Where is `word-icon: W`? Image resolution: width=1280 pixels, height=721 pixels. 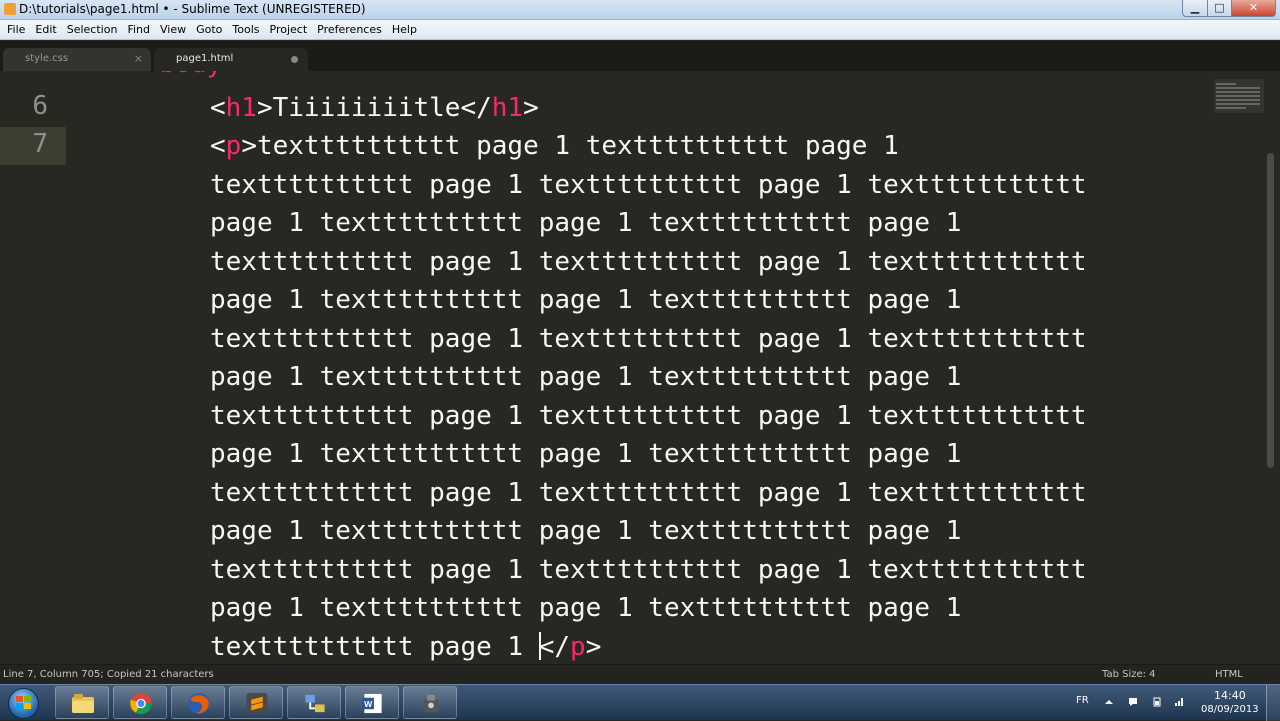
word-icon: W is located at coordinates (372, 703).